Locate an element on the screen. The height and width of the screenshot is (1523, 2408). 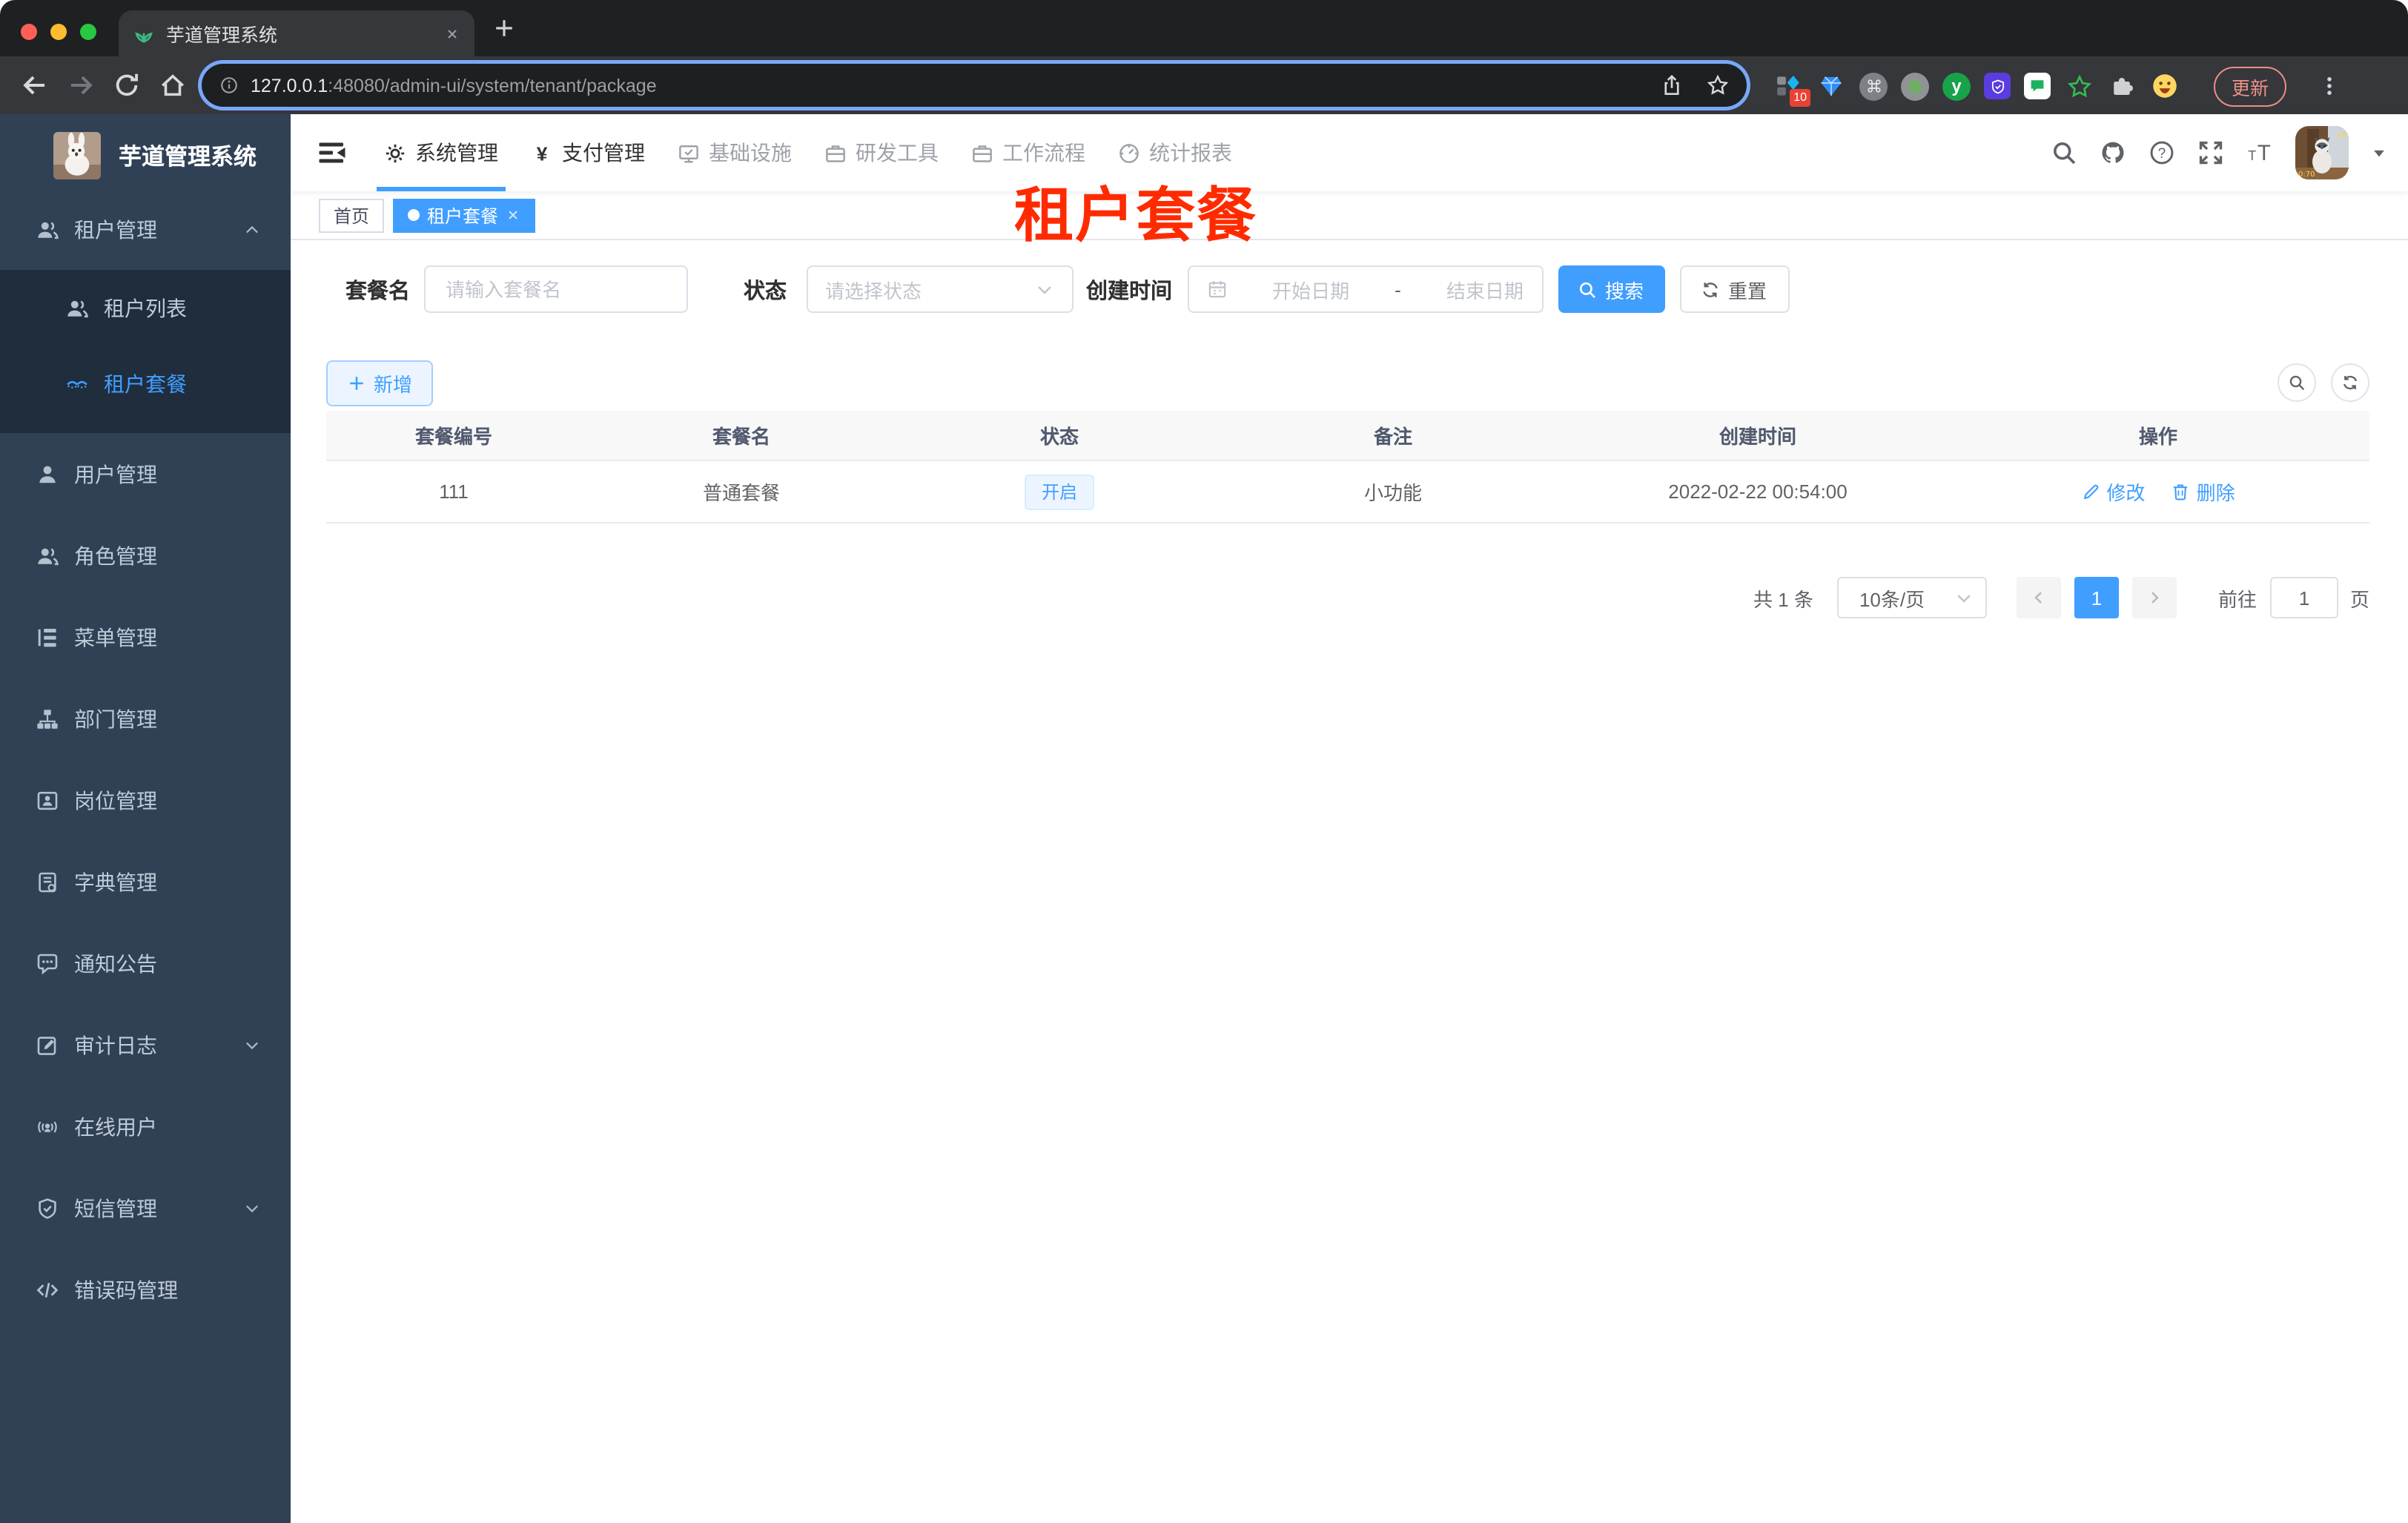
nav-item-统计报表: 统计报表 is located at coordinates (1175, 152).